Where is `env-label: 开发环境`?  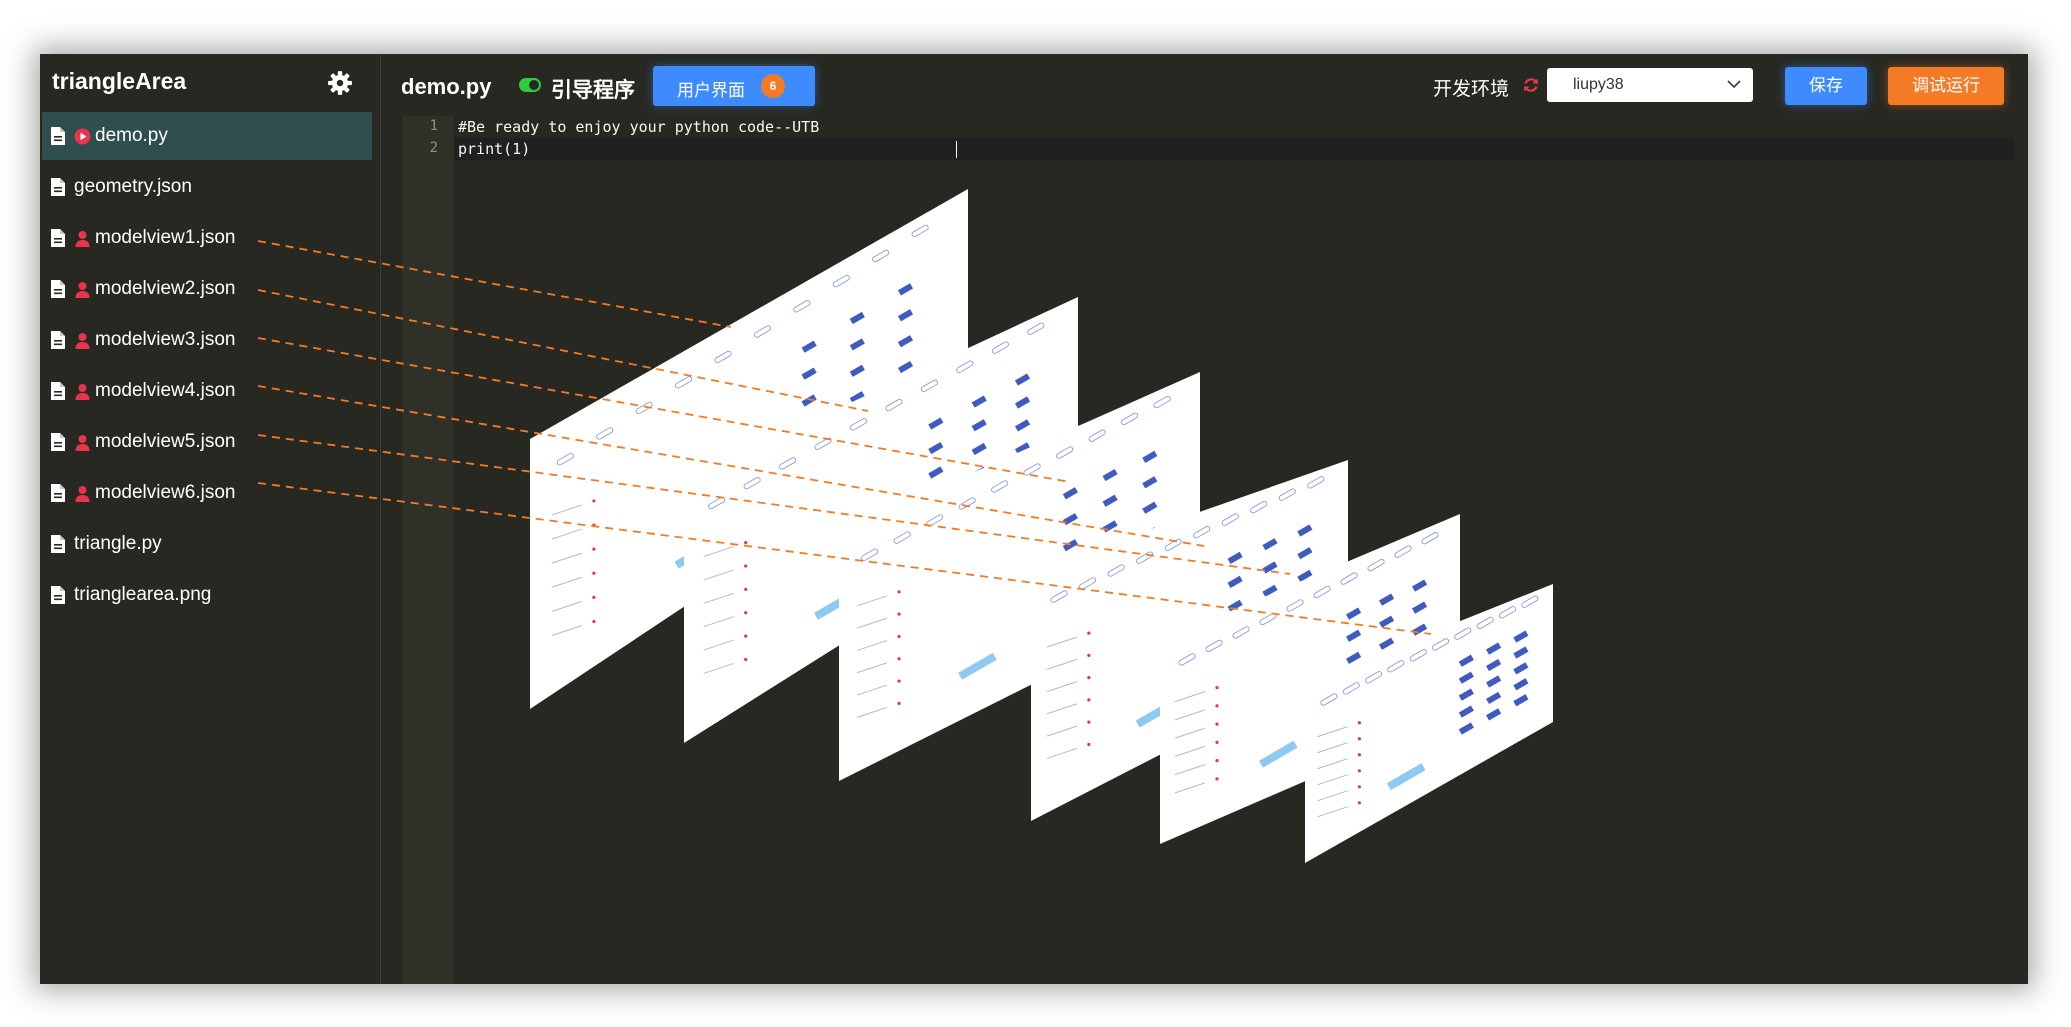 env-label: 开发环境 is located at coordinates (1471, 89).